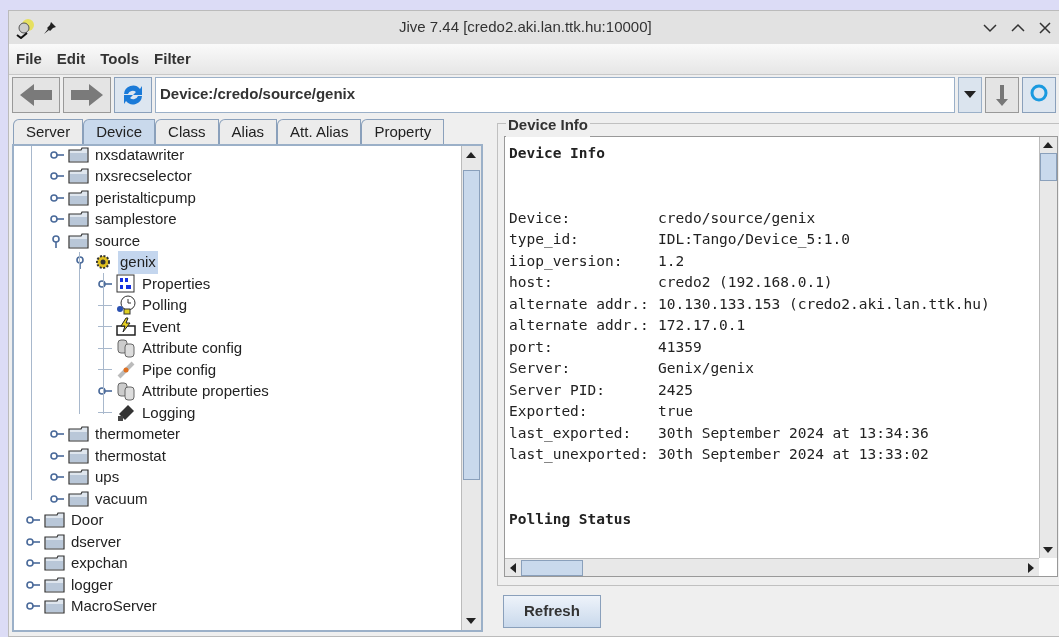  What do you see at coordinates (143, 176) in the screenshot?
I see `tree-item: nxsrecselector` at bounding box center [143, 176].